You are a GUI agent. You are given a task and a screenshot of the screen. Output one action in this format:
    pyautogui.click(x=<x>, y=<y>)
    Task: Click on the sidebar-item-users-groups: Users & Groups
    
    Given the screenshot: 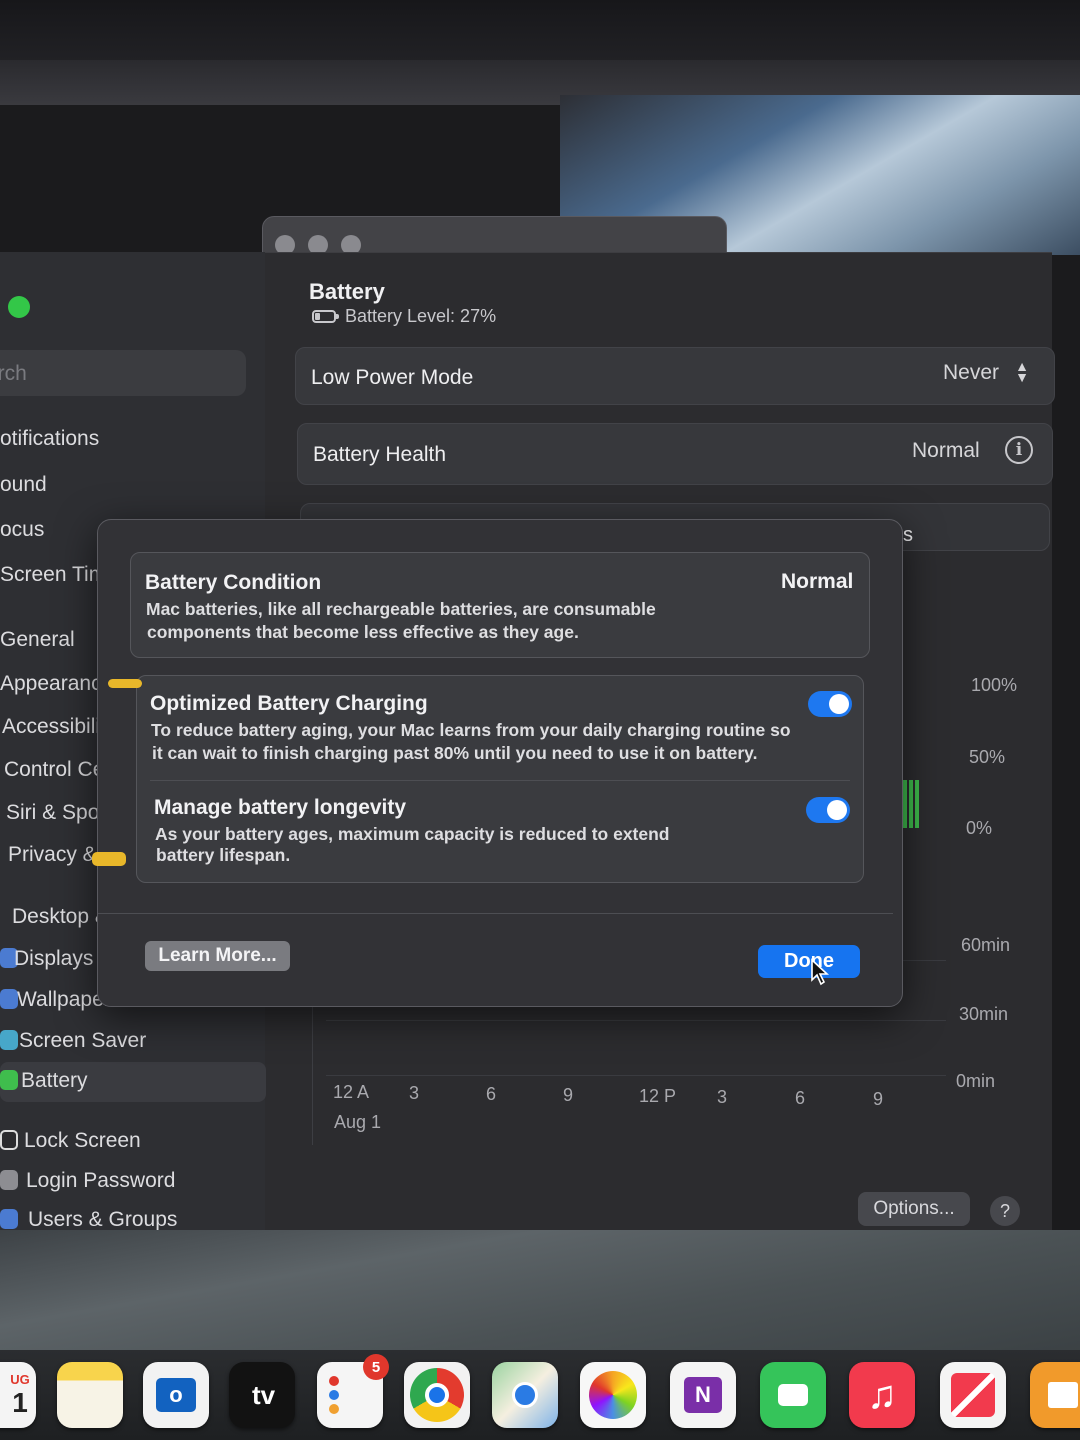 What is the action you would take?
    pyautogui.click(x=102, y=1220)
    